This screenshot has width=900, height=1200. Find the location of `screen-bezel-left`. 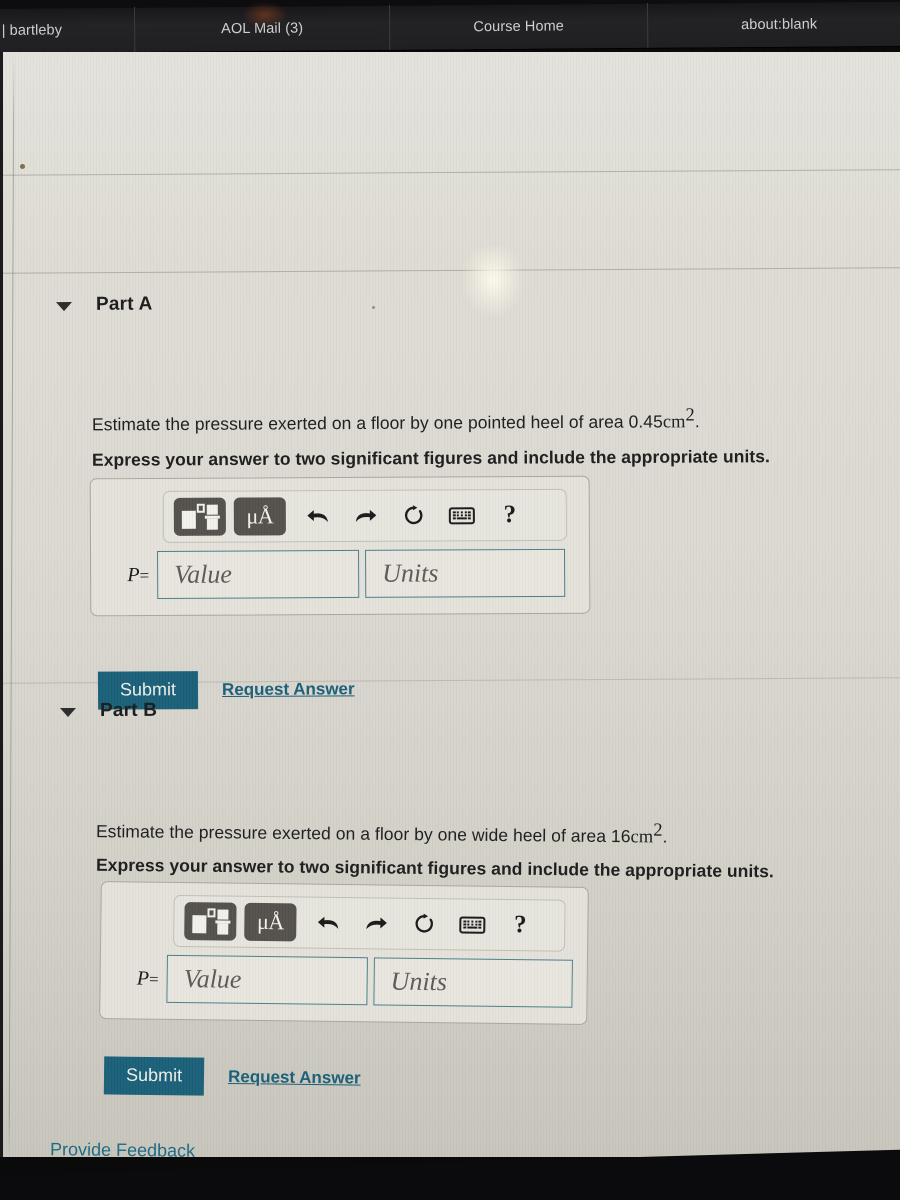

screen-bezel-left is located at coordinates (1, 604).